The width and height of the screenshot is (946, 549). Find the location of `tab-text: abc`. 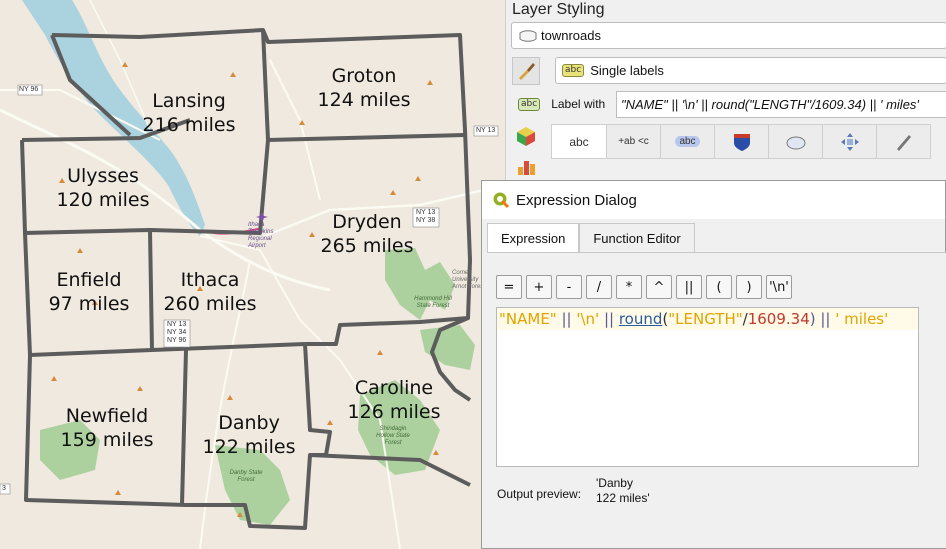

tab-text: abc is located at coordinates (579, 141).